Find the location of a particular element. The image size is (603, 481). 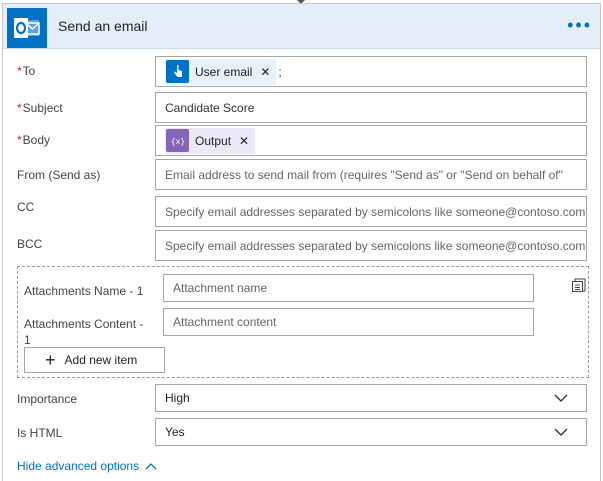

add-new-item-button: + Add new item is located at coordinates (94, 360).